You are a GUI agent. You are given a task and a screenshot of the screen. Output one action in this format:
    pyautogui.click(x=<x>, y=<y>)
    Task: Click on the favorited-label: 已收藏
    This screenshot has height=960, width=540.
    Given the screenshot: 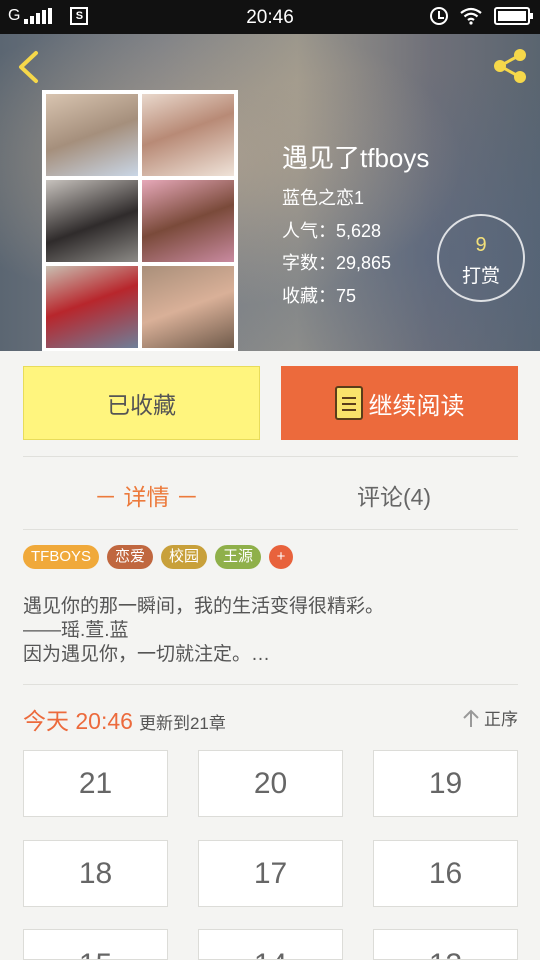 What is the action you would take?
    pyautogui.click(x=141, y=405)
    